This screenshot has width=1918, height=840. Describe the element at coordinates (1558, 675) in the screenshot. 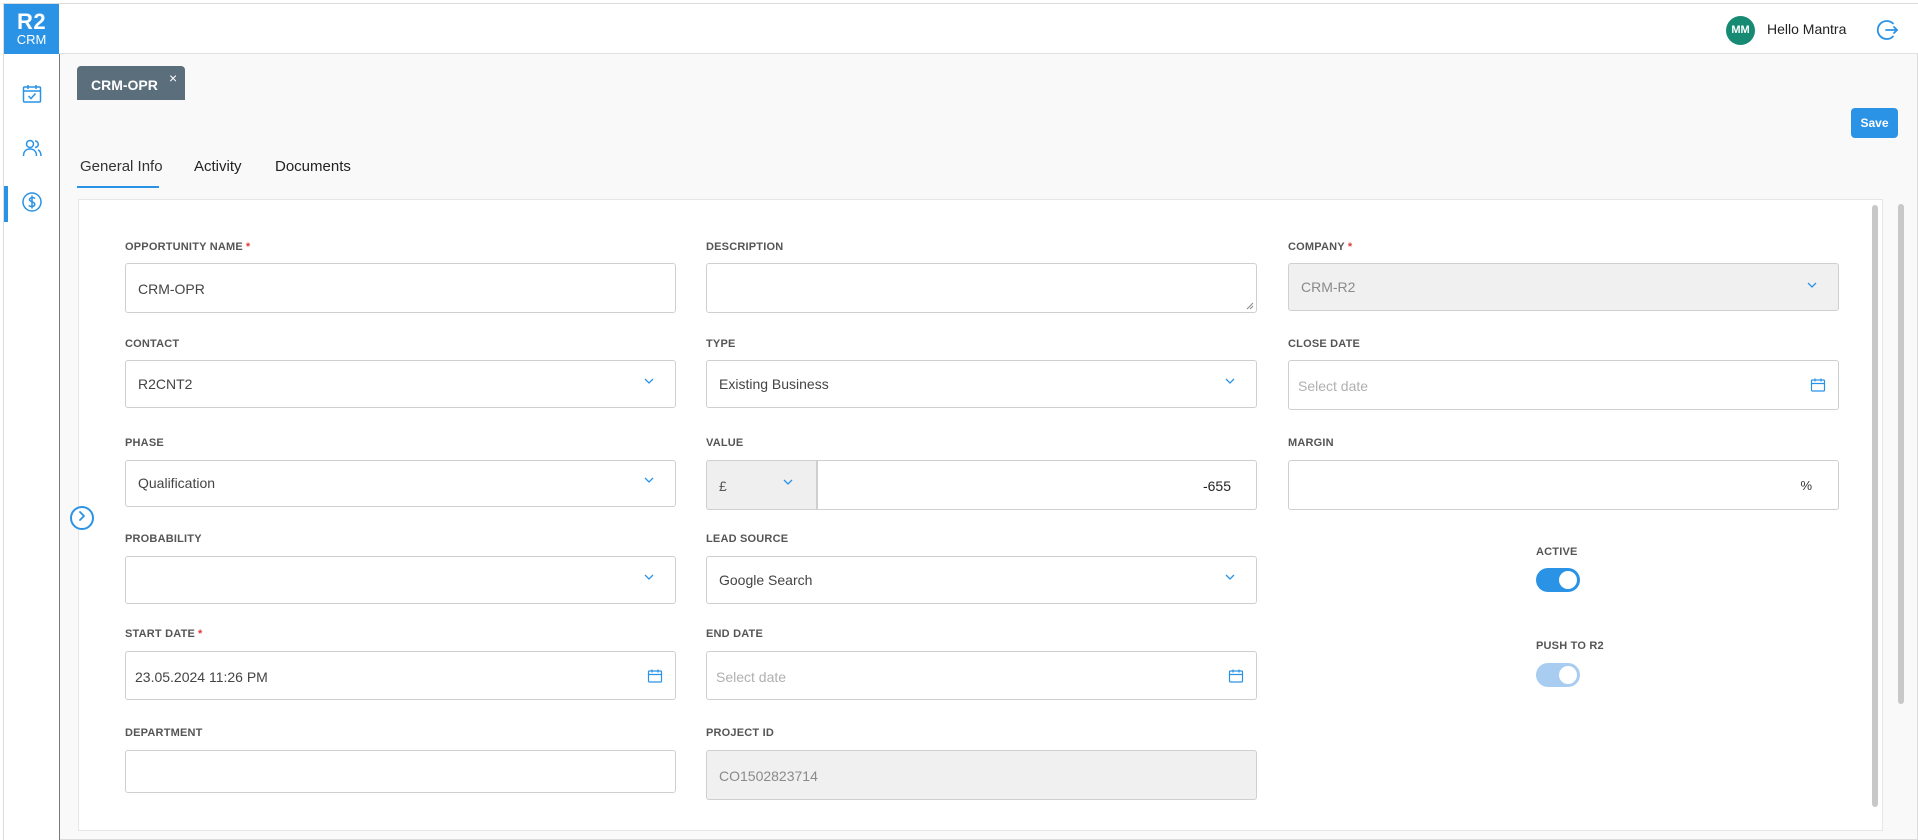

I see `push-to-r2-toggle` at that location.